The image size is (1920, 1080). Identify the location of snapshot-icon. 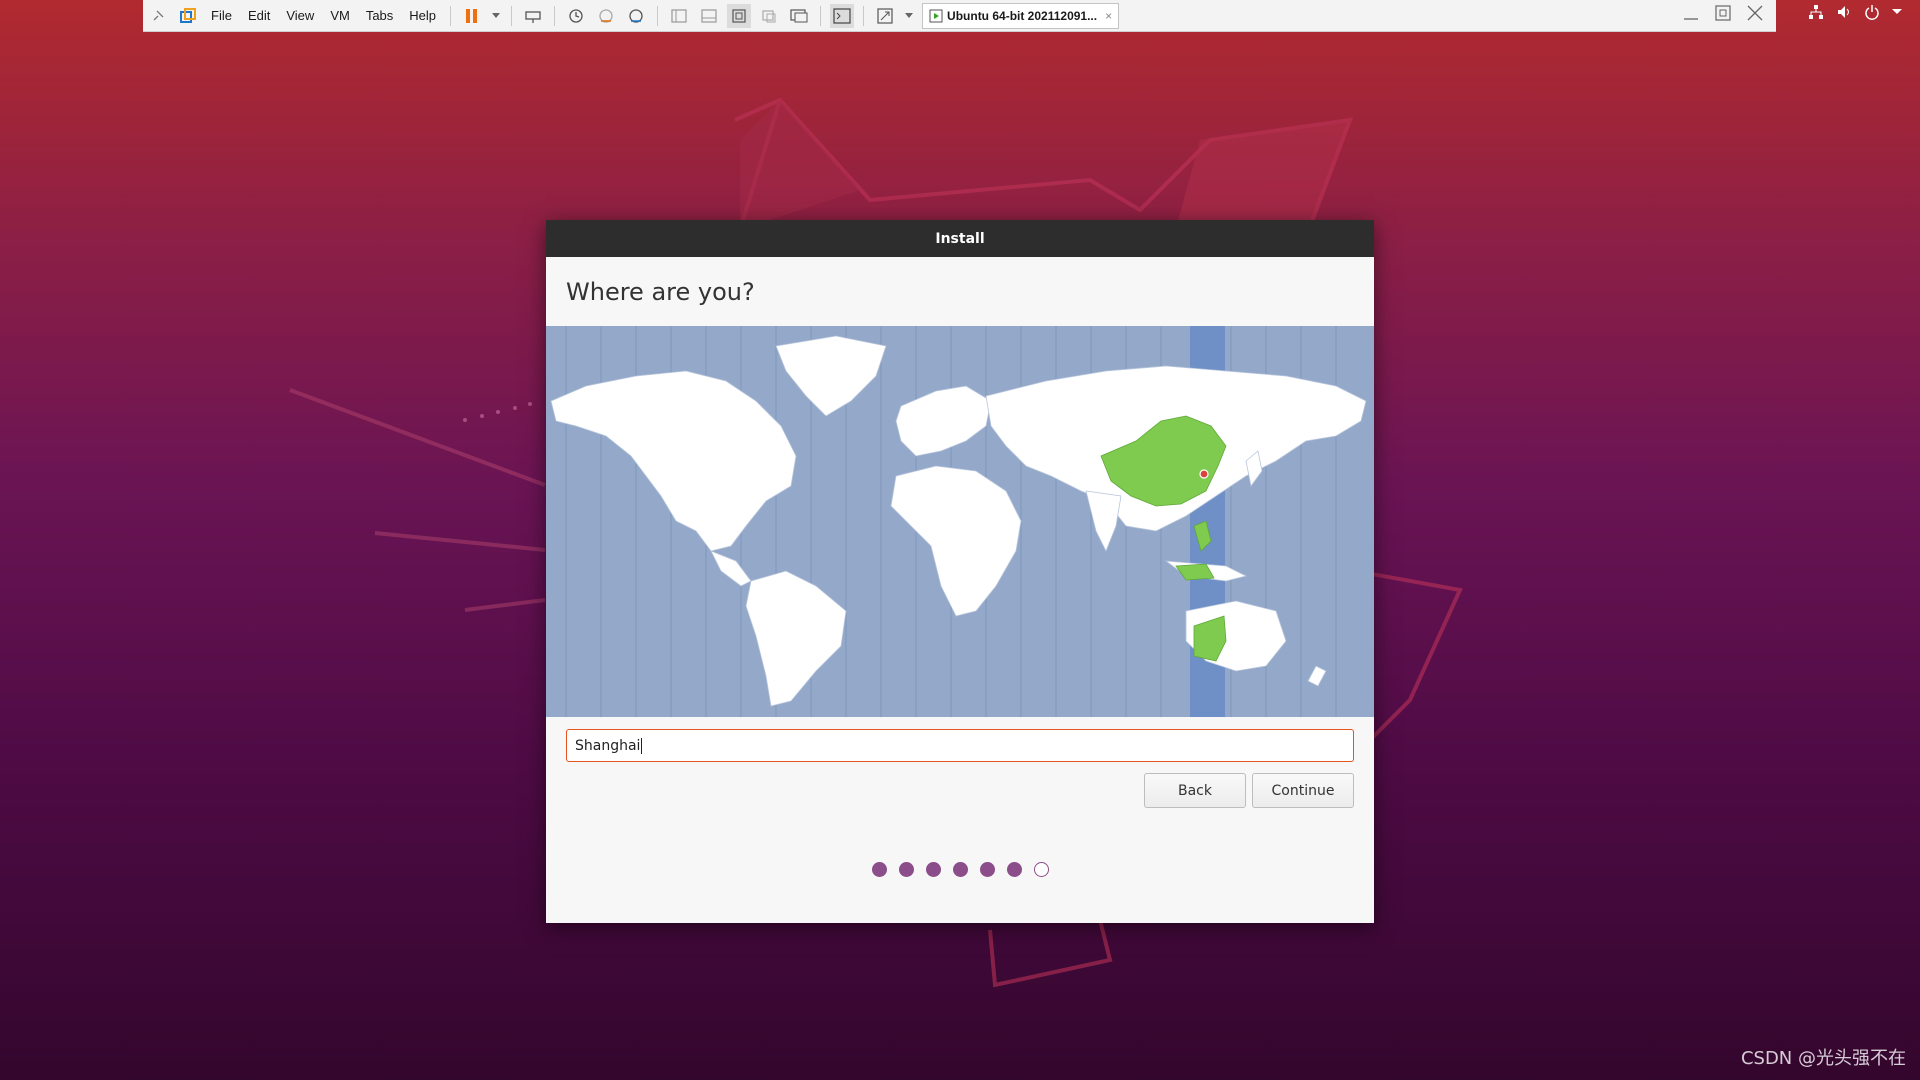
(576, 16).